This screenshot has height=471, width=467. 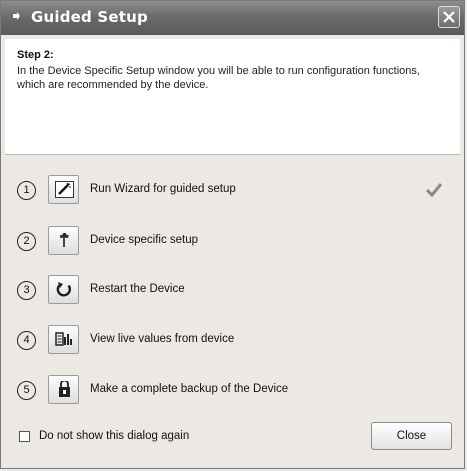 I want to click on live-values-button, so click(x=63, y=339).